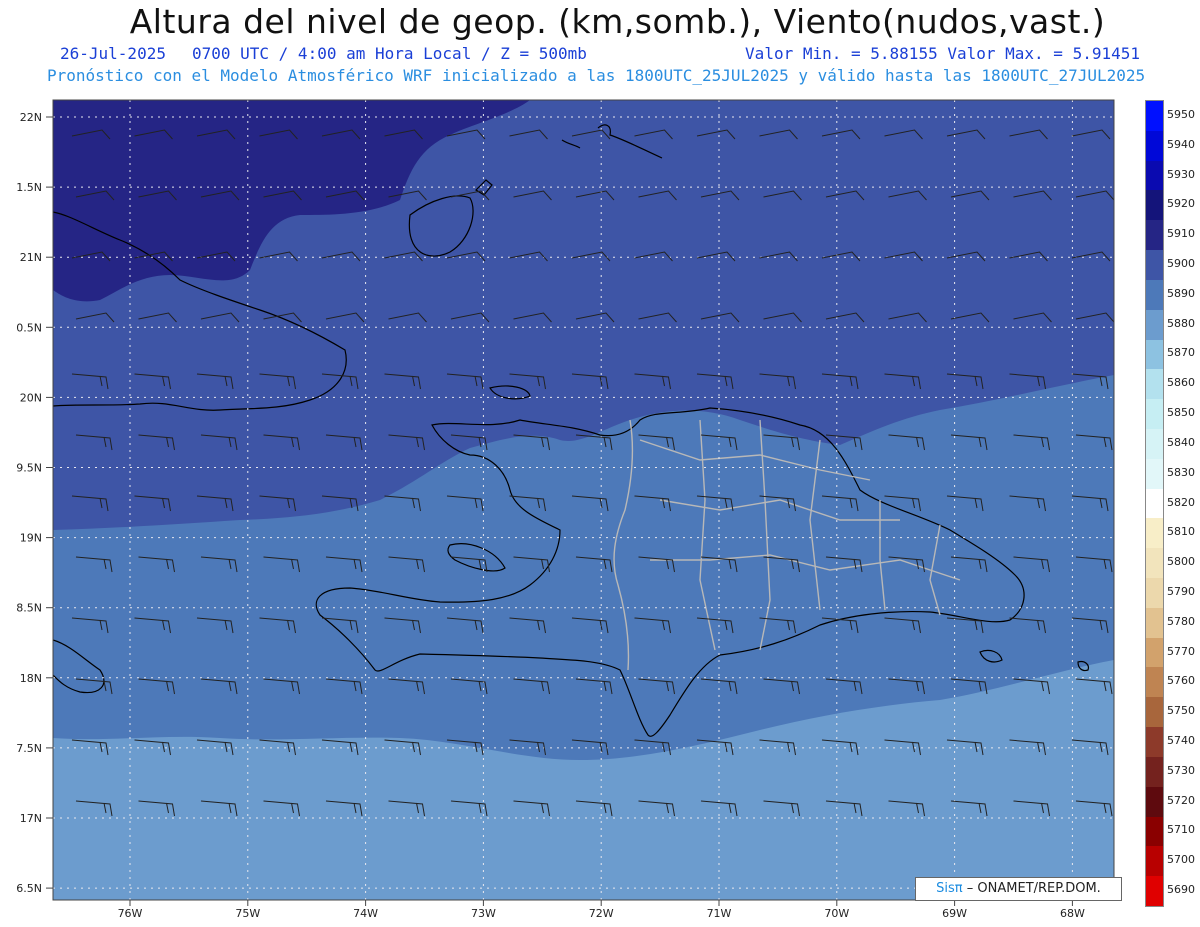 This screenshot has width=1200, height=927. I want to click on colorbar-label: 5720, so click(1181, 800).